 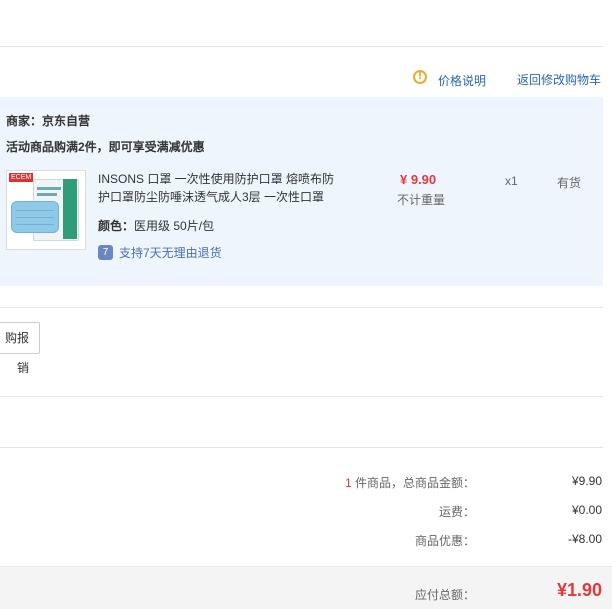 I want to click on total-value: ¥1.90, so click(x=579, y=590).